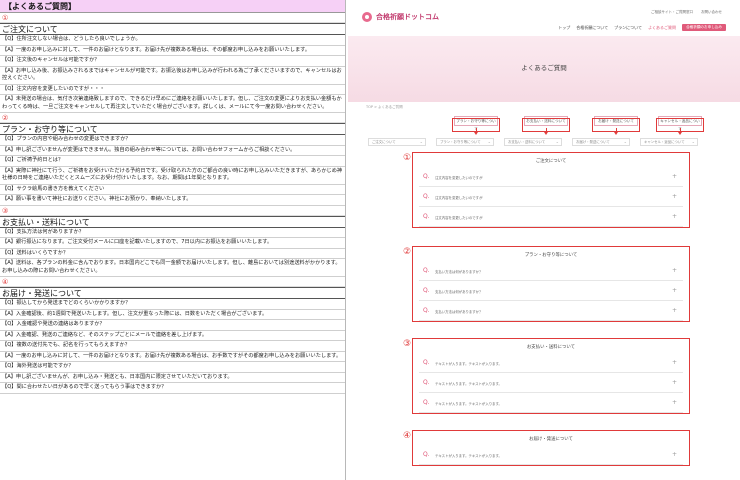 The width and height of the screenshot is (740, 480). What do you see at coordinates (533, 142) in the screenshot?
I see `select-payment: お支払い・送料について ⌄` at bounding box center [533, 142].